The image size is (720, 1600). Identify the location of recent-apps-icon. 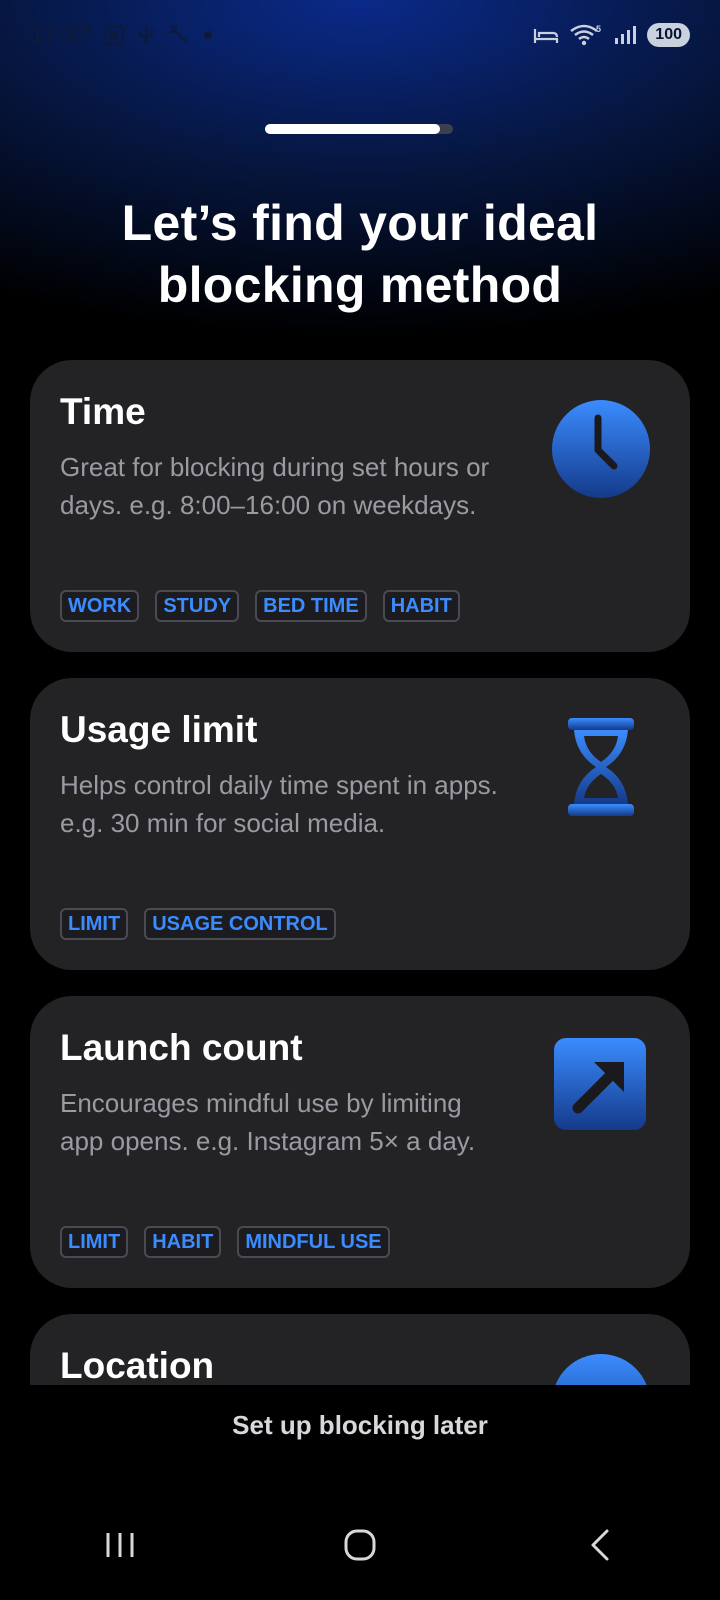
(120, 1545).